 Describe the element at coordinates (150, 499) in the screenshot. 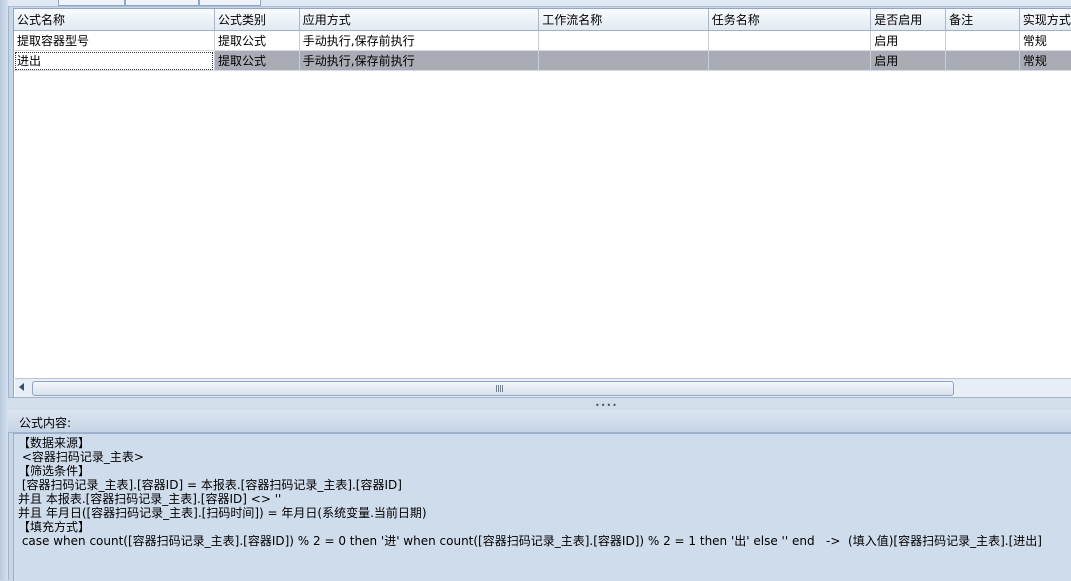

I see `formula-line: 并且 本报表.[容器扫码记录_主表].[容器ID] <> ''` at that location.